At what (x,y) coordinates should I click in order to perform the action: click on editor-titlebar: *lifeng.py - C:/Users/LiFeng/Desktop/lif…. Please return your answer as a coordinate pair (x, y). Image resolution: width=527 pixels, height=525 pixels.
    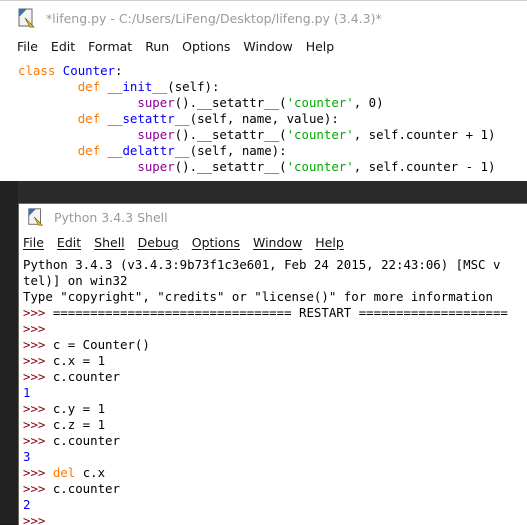
    Looking at the image, I should click on (263, 18).